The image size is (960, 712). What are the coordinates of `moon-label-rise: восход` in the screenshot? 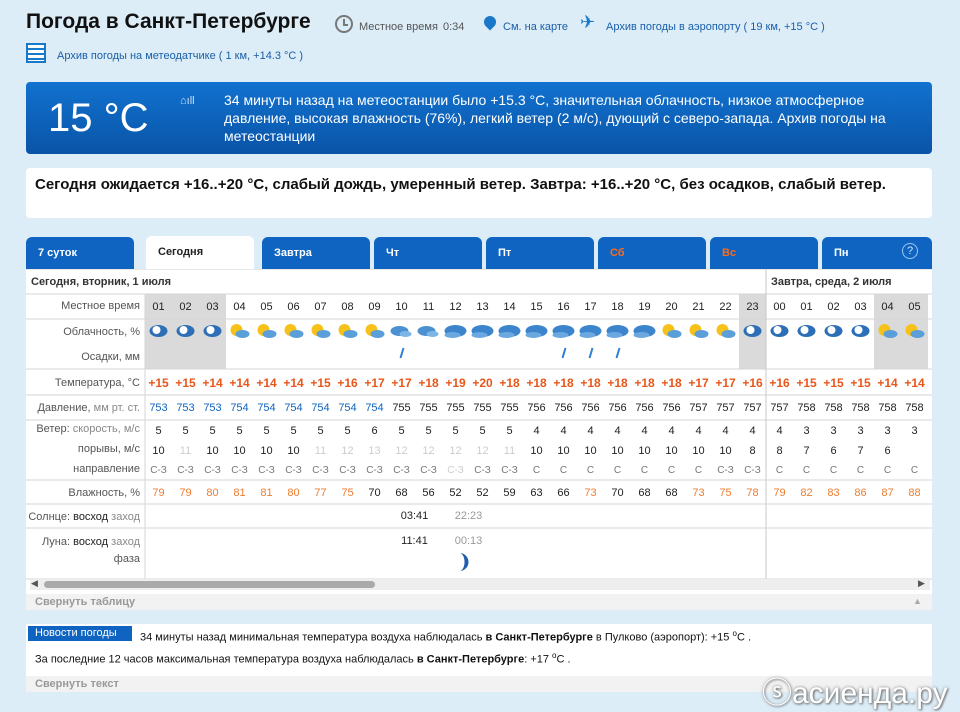 It's located at (91, 542).